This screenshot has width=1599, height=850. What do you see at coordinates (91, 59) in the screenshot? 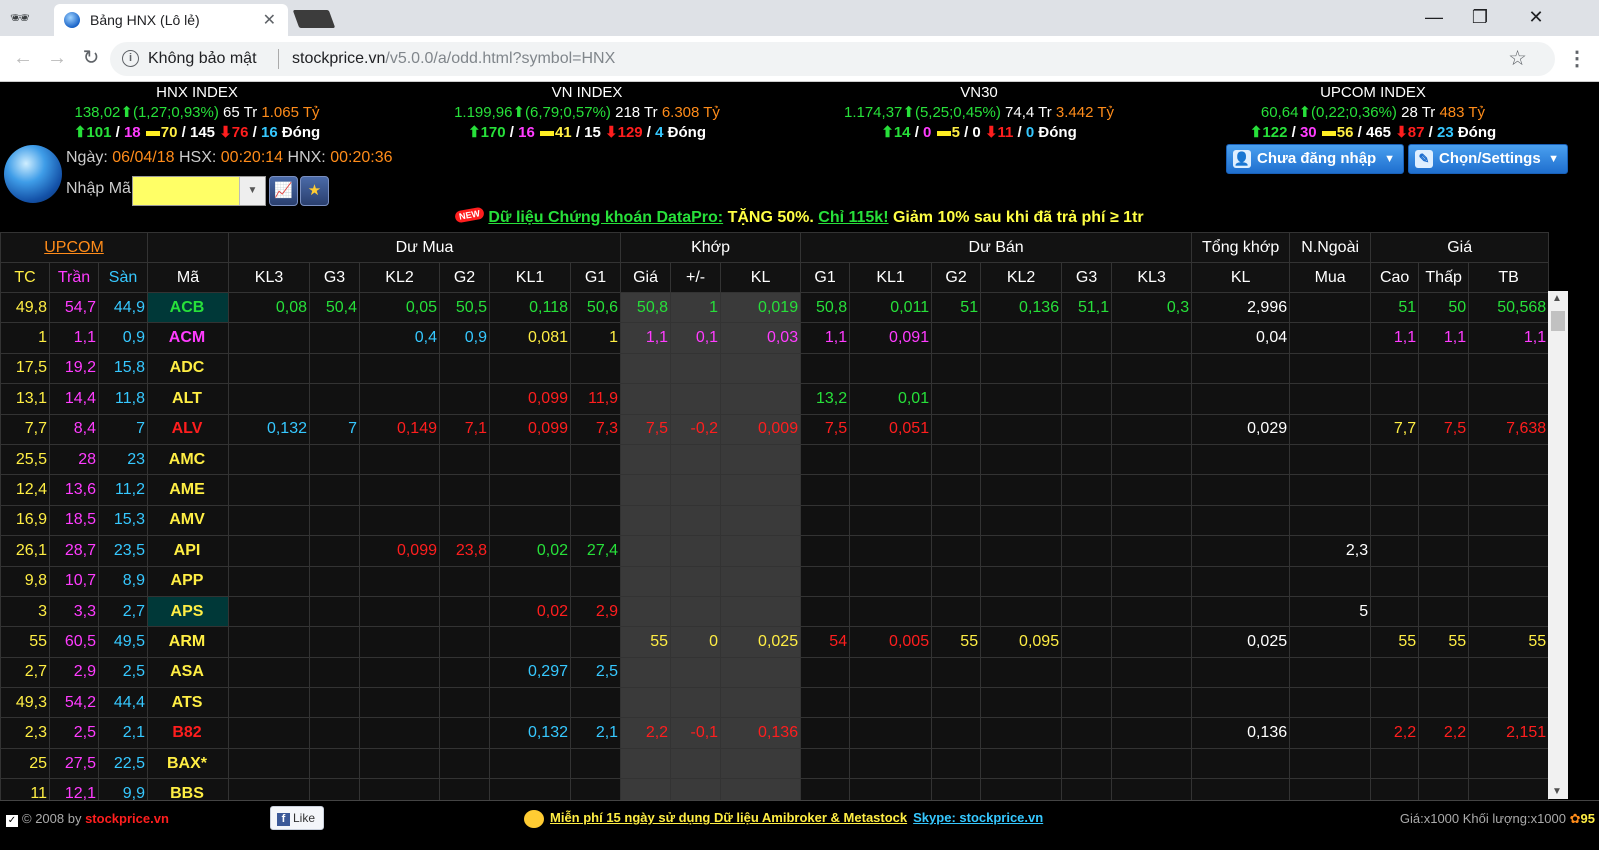
I see `reload-icon: ↻` at bounding box center [91, 59].